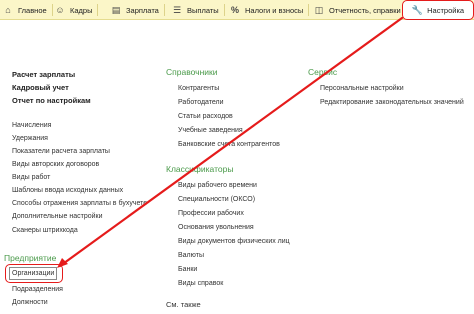  I want to click on tab-staff-label: Кадры, so click(81, 10).